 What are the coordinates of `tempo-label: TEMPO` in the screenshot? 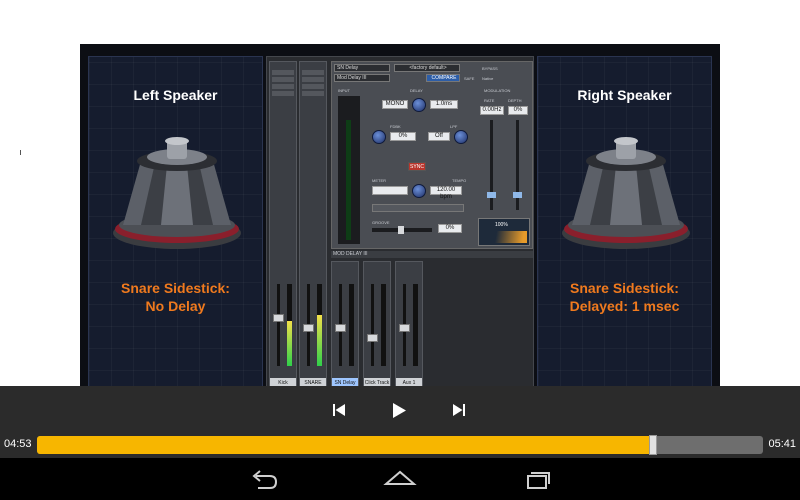 It's located at (459, 180).